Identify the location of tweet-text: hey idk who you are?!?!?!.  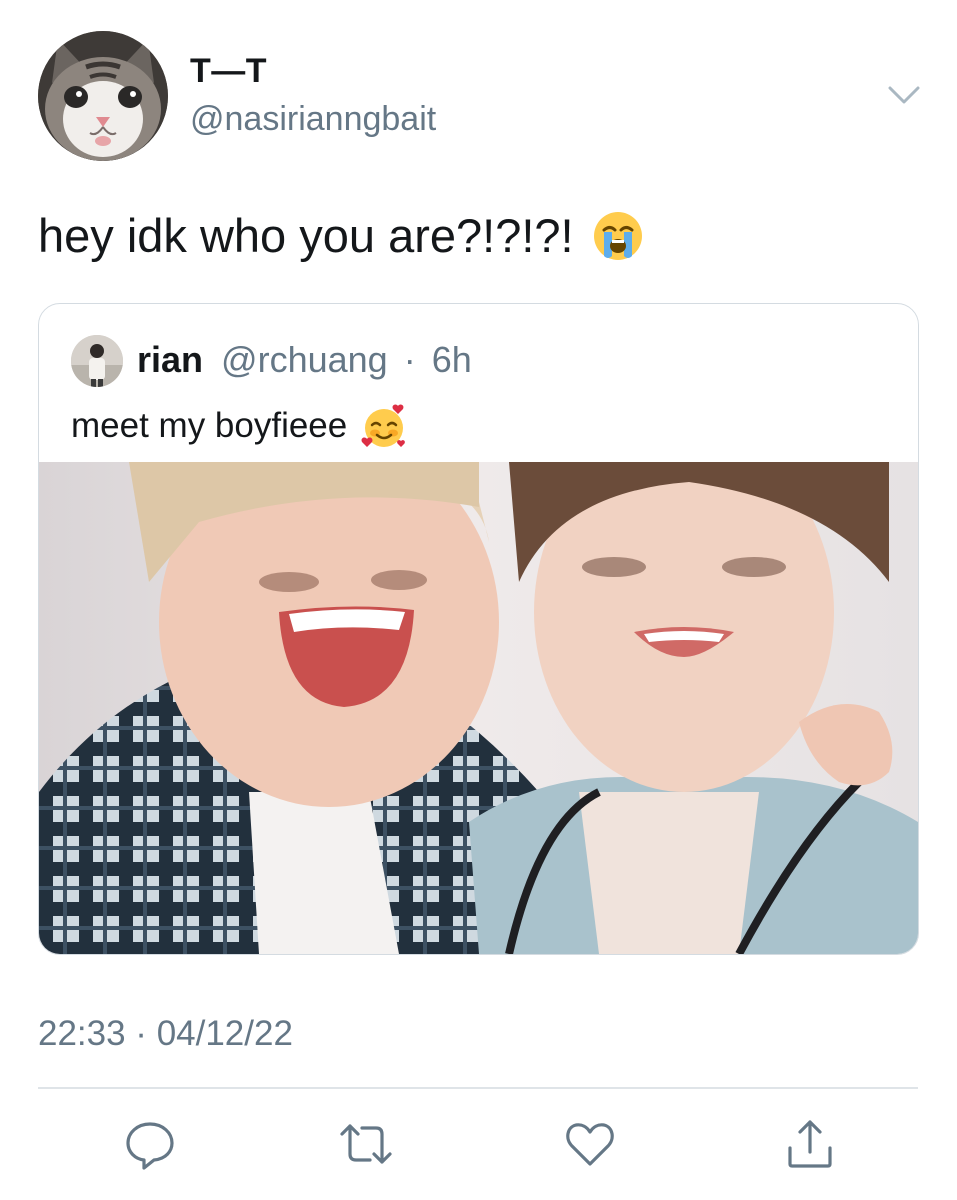
(341, 235).